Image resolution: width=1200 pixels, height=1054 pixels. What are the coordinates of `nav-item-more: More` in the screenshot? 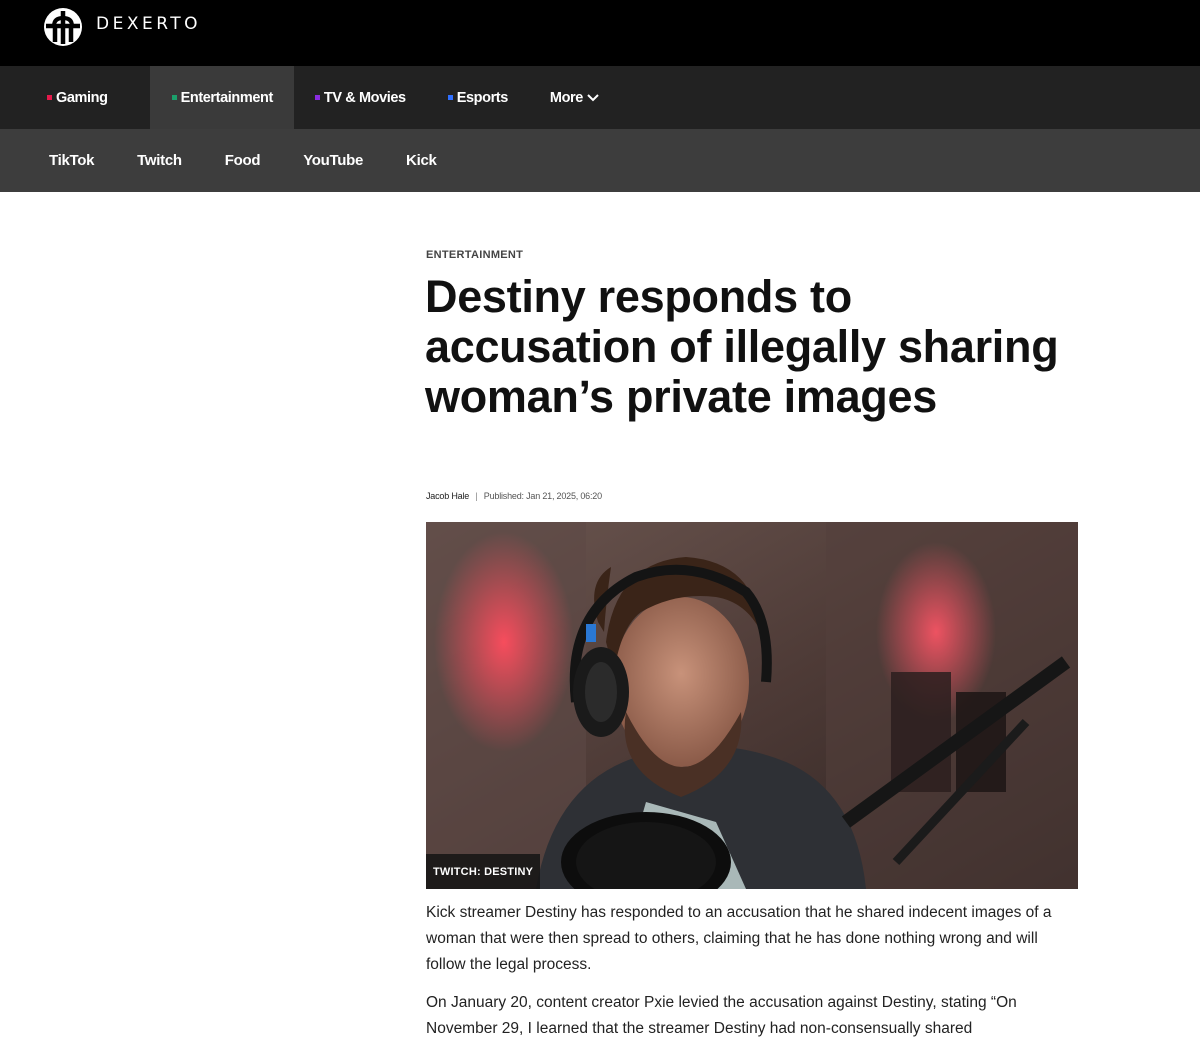 It's located at (575, 97).